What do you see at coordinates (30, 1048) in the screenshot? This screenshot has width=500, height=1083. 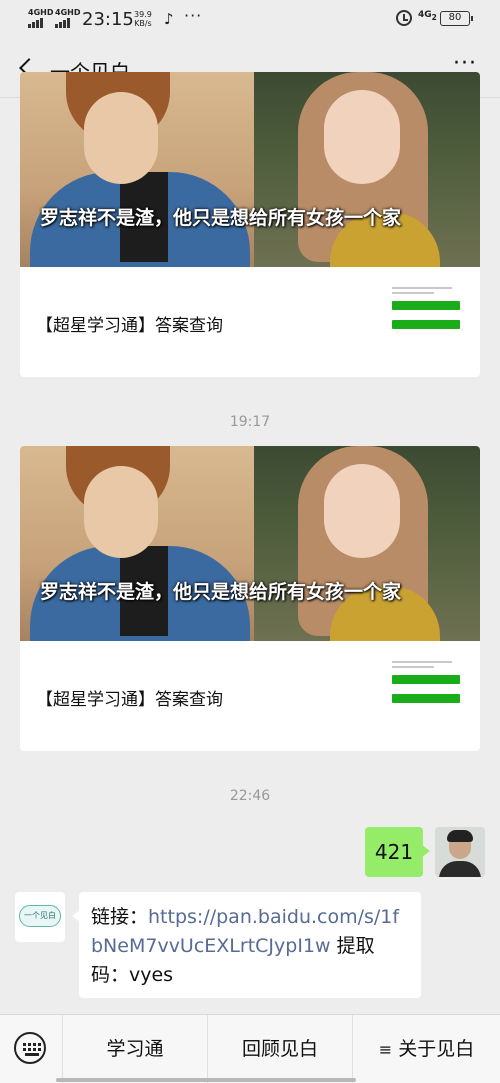 I see `keyboard-icon` at bounding box center [30, 1048].